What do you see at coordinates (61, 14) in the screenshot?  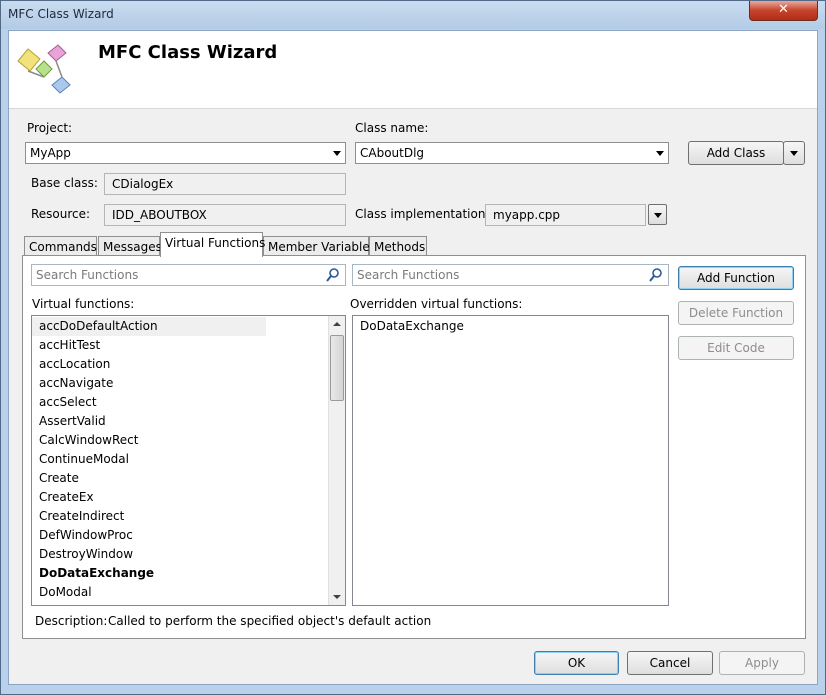 I see `window-title: MFC Class Wizard` at bounding box center [61, 14].